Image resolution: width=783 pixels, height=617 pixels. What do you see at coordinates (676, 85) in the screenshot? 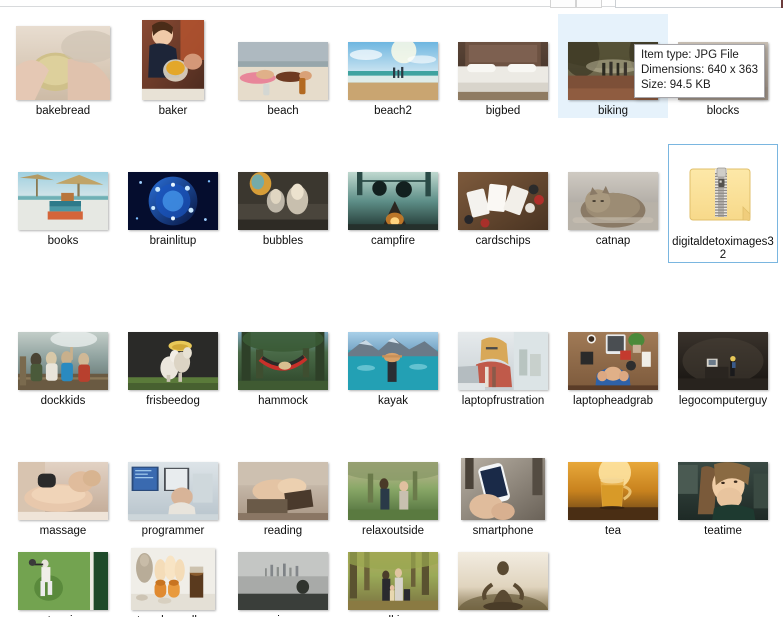
I see `tooltip-size: Size: 94.5 KB` at bounding box center [676, 85].